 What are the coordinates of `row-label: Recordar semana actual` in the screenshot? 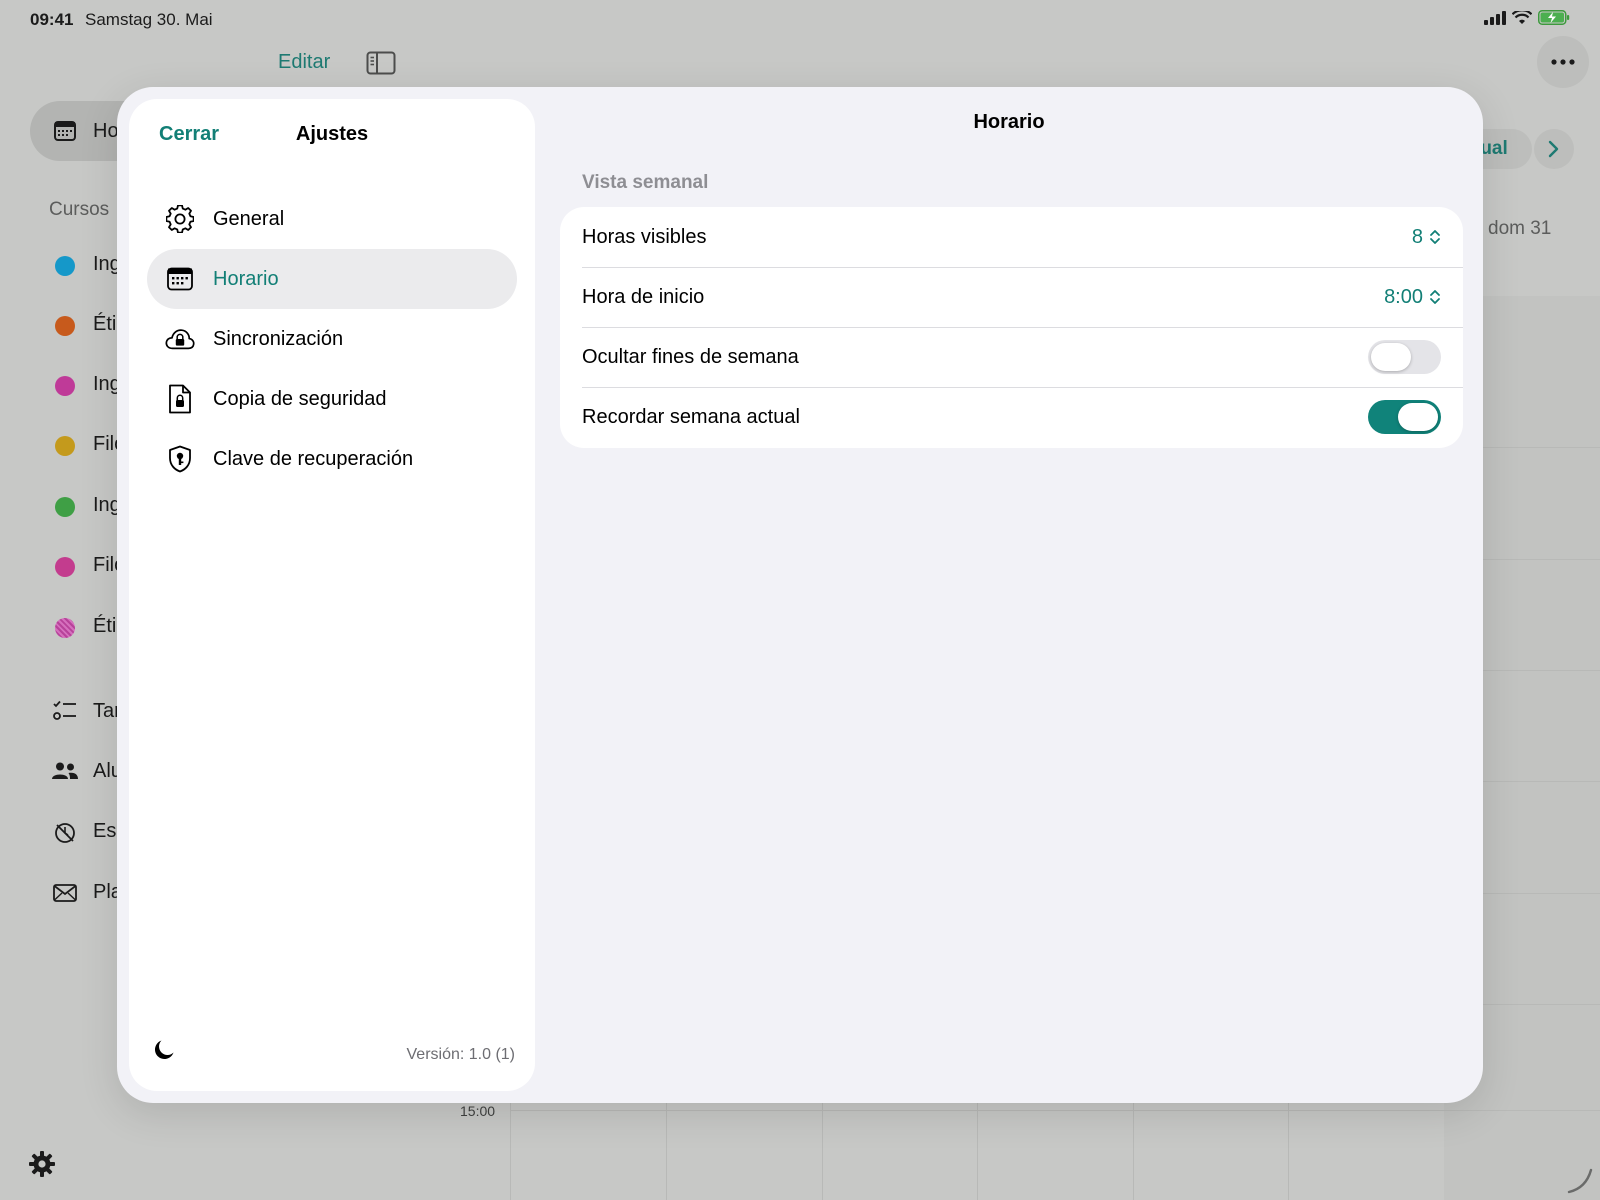 It's located at (691, 416).